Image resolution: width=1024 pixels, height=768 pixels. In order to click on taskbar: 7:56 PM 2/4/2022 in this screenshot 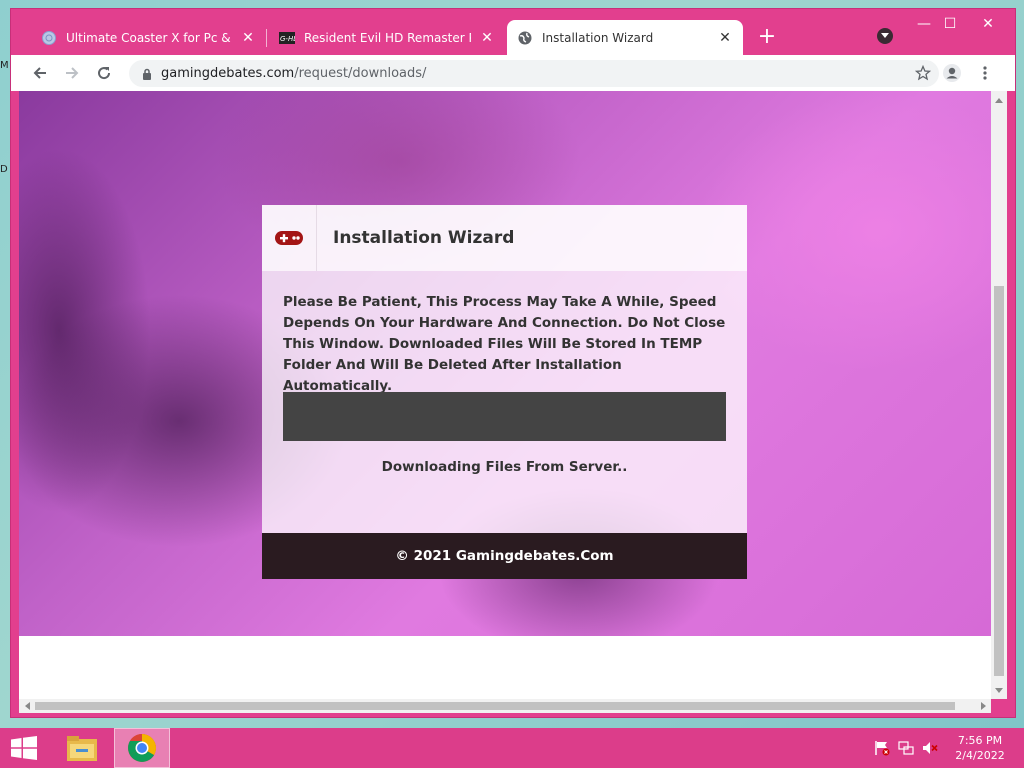, I will do `click(512, 748)`.